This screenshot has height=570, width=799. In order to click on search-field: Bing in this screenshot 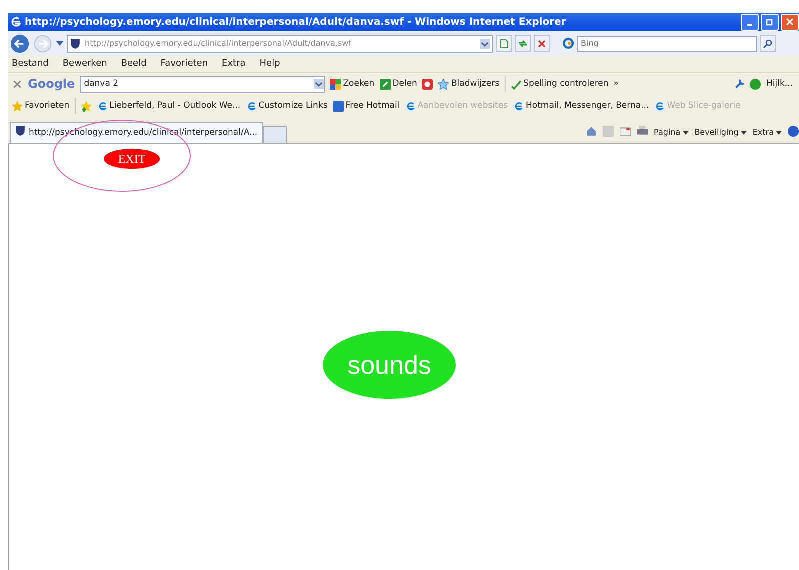, I will do `click(667, 44)`.